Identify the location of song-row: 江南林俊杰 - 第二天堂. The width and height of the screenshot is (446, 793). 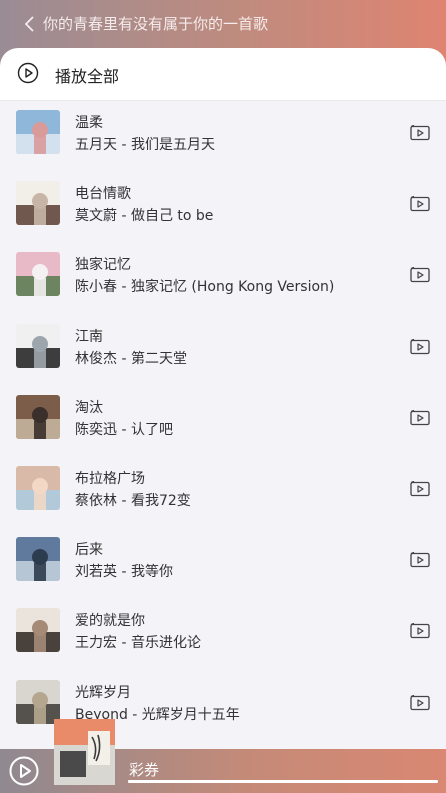
(223, 346).